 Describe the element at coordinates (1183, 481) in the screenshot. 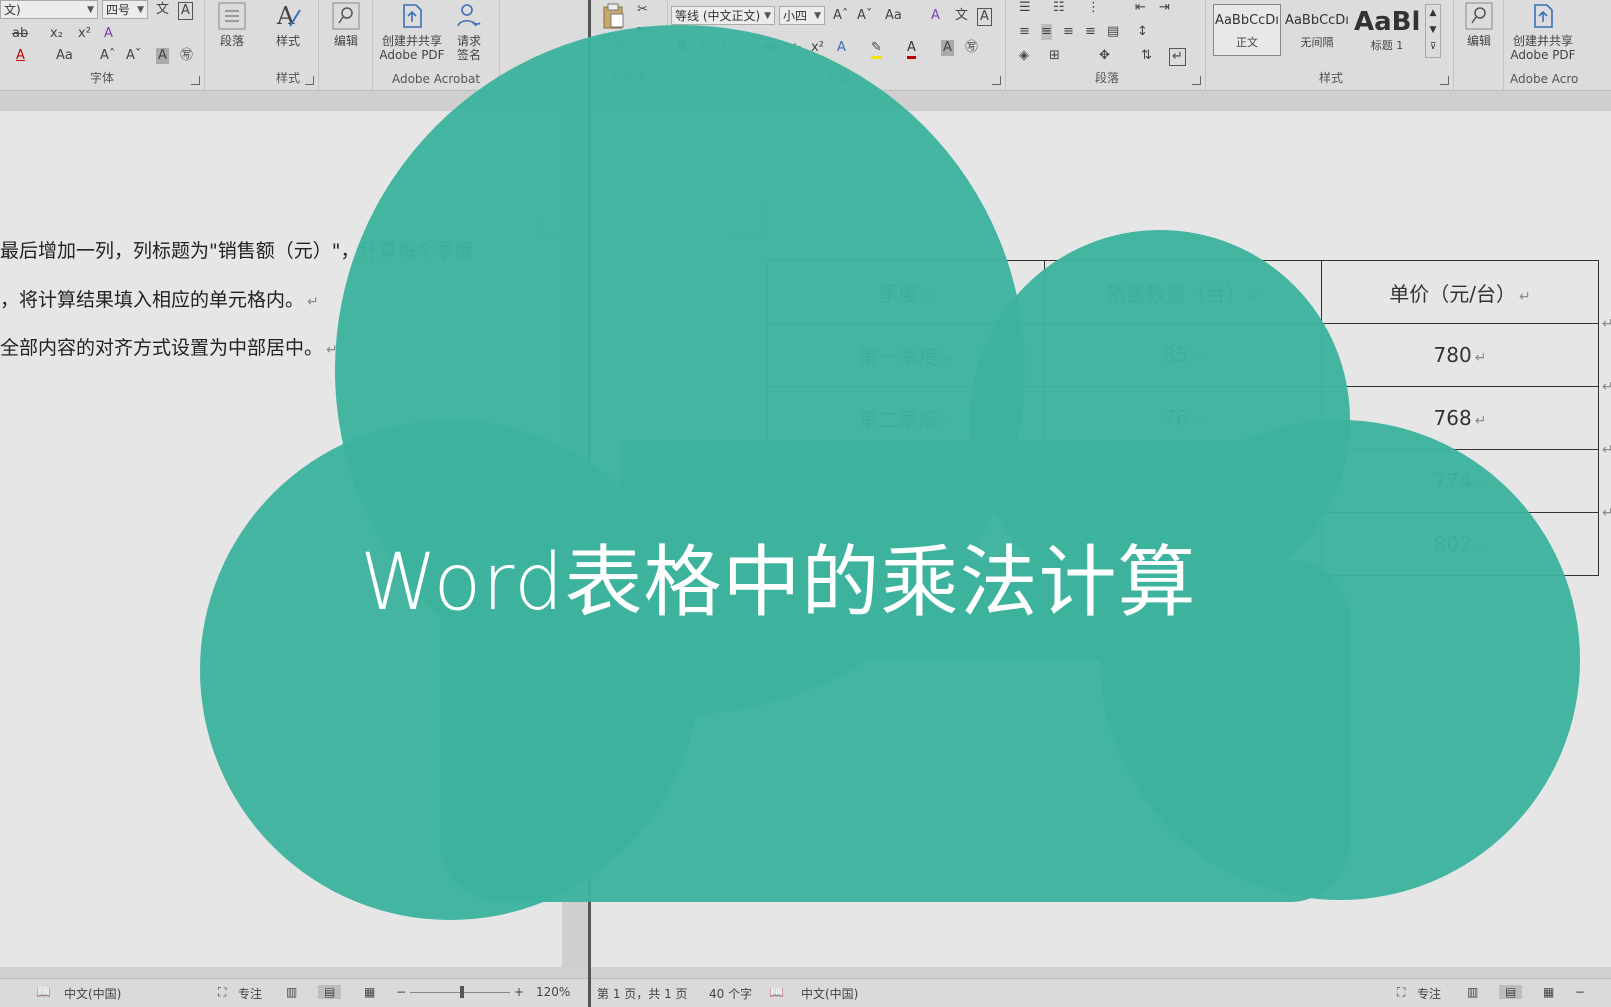

I see `table-cell: 93 ↵` at that location.